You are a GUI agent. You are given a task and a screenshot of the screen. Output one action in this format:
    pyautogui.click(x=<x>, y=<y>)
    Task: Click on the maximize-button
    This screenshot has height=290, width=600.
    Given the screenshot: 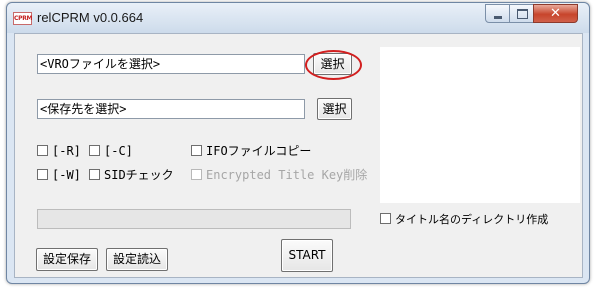 What is the action you would take?
    pyautogui.click(x=521, y=13)
    